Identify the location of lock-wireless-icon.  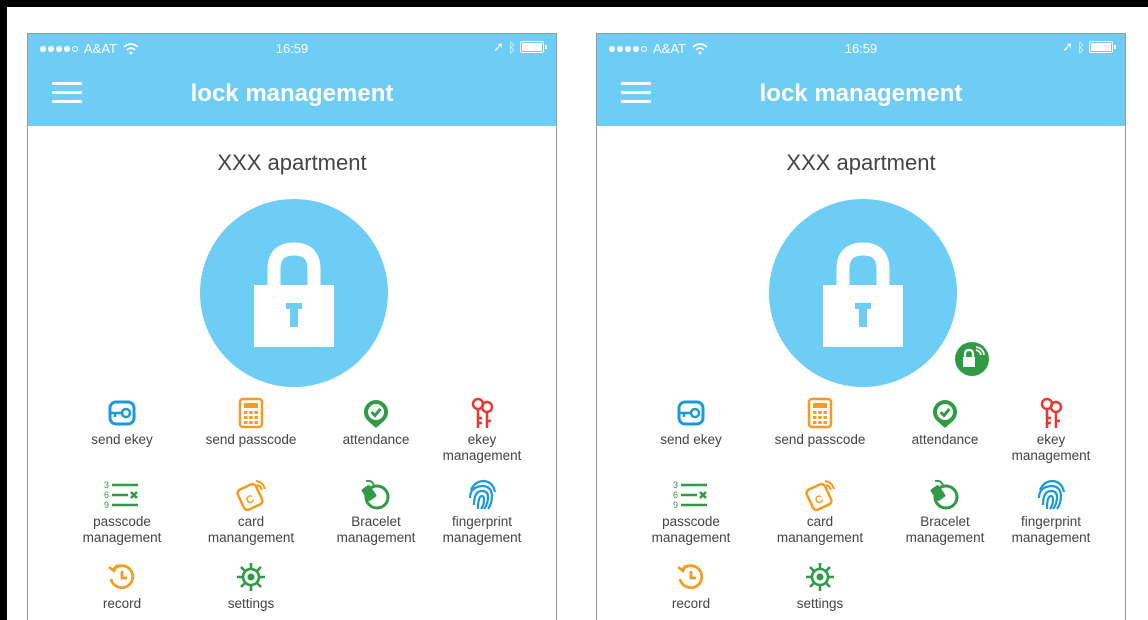
(974, 356).